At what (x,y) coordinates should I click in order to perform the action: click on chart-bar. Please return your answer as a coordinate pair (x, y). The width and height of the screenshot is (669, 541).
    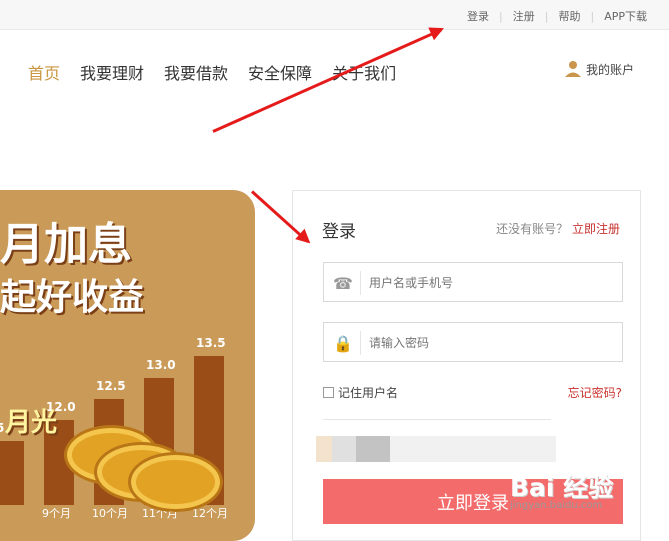
    Looking at the image, I should click on (12, 473).